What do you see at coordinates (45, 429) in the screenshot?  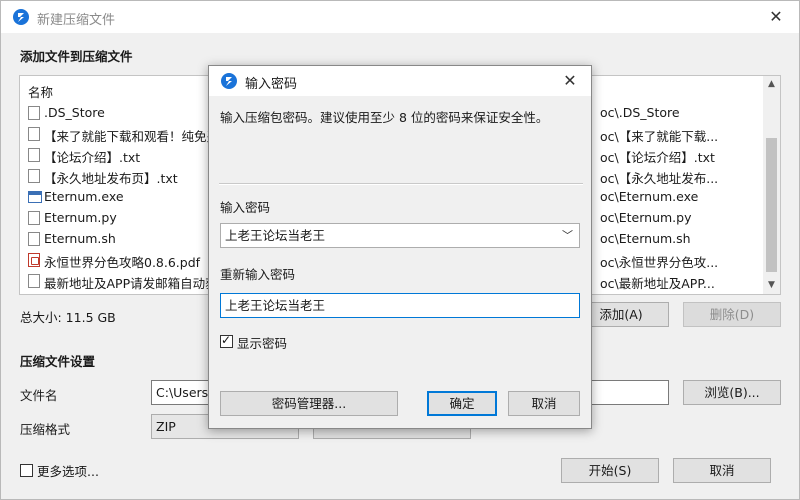 I see `format-label: 压缩格式` at bounding box center [45, 429].